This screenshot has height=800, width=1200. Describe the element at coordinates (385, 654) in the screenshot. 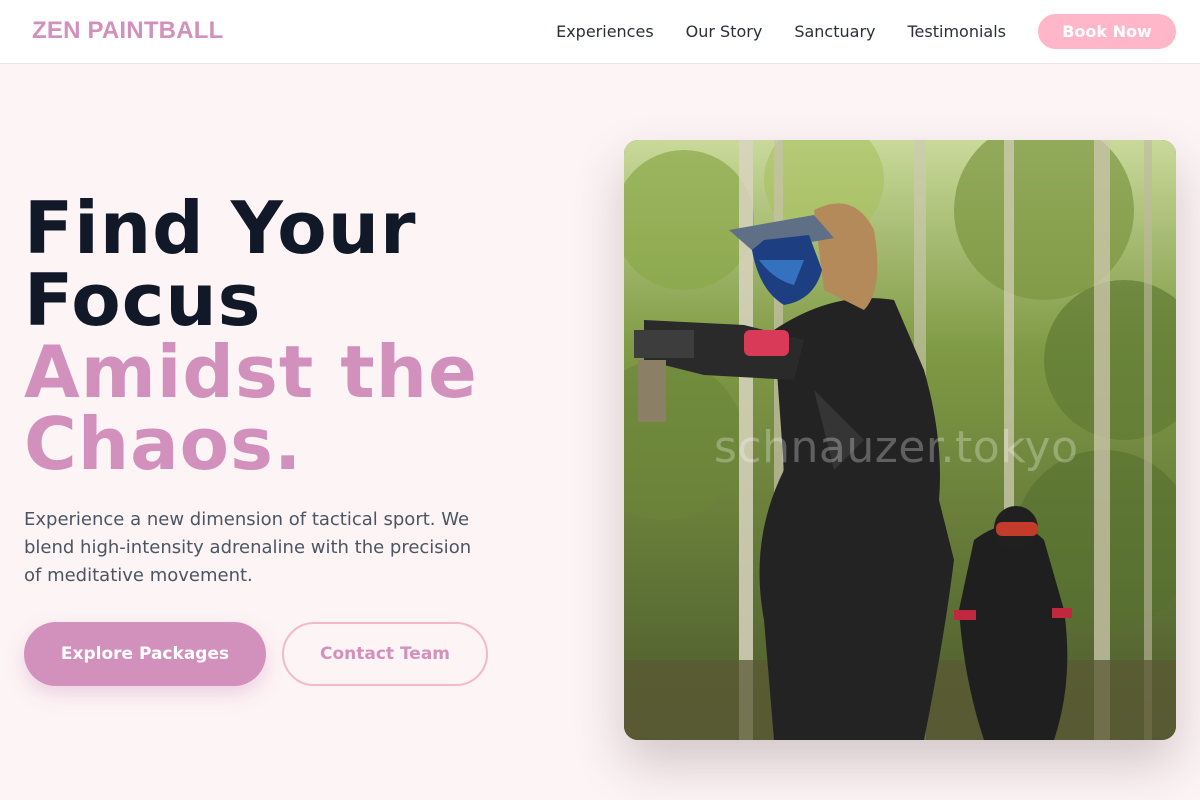

I see `contact-team-button: Contact Team` at that location.